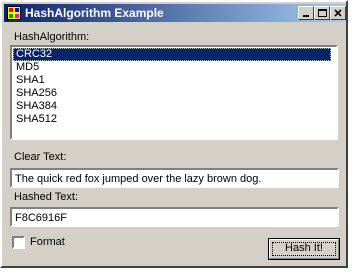 The image size is (352, 272). What do you see at coordinates (46, 197) in the screenshot?
I see `hashed-text-label: Hashed Text:` at bounding box center [46, 197].